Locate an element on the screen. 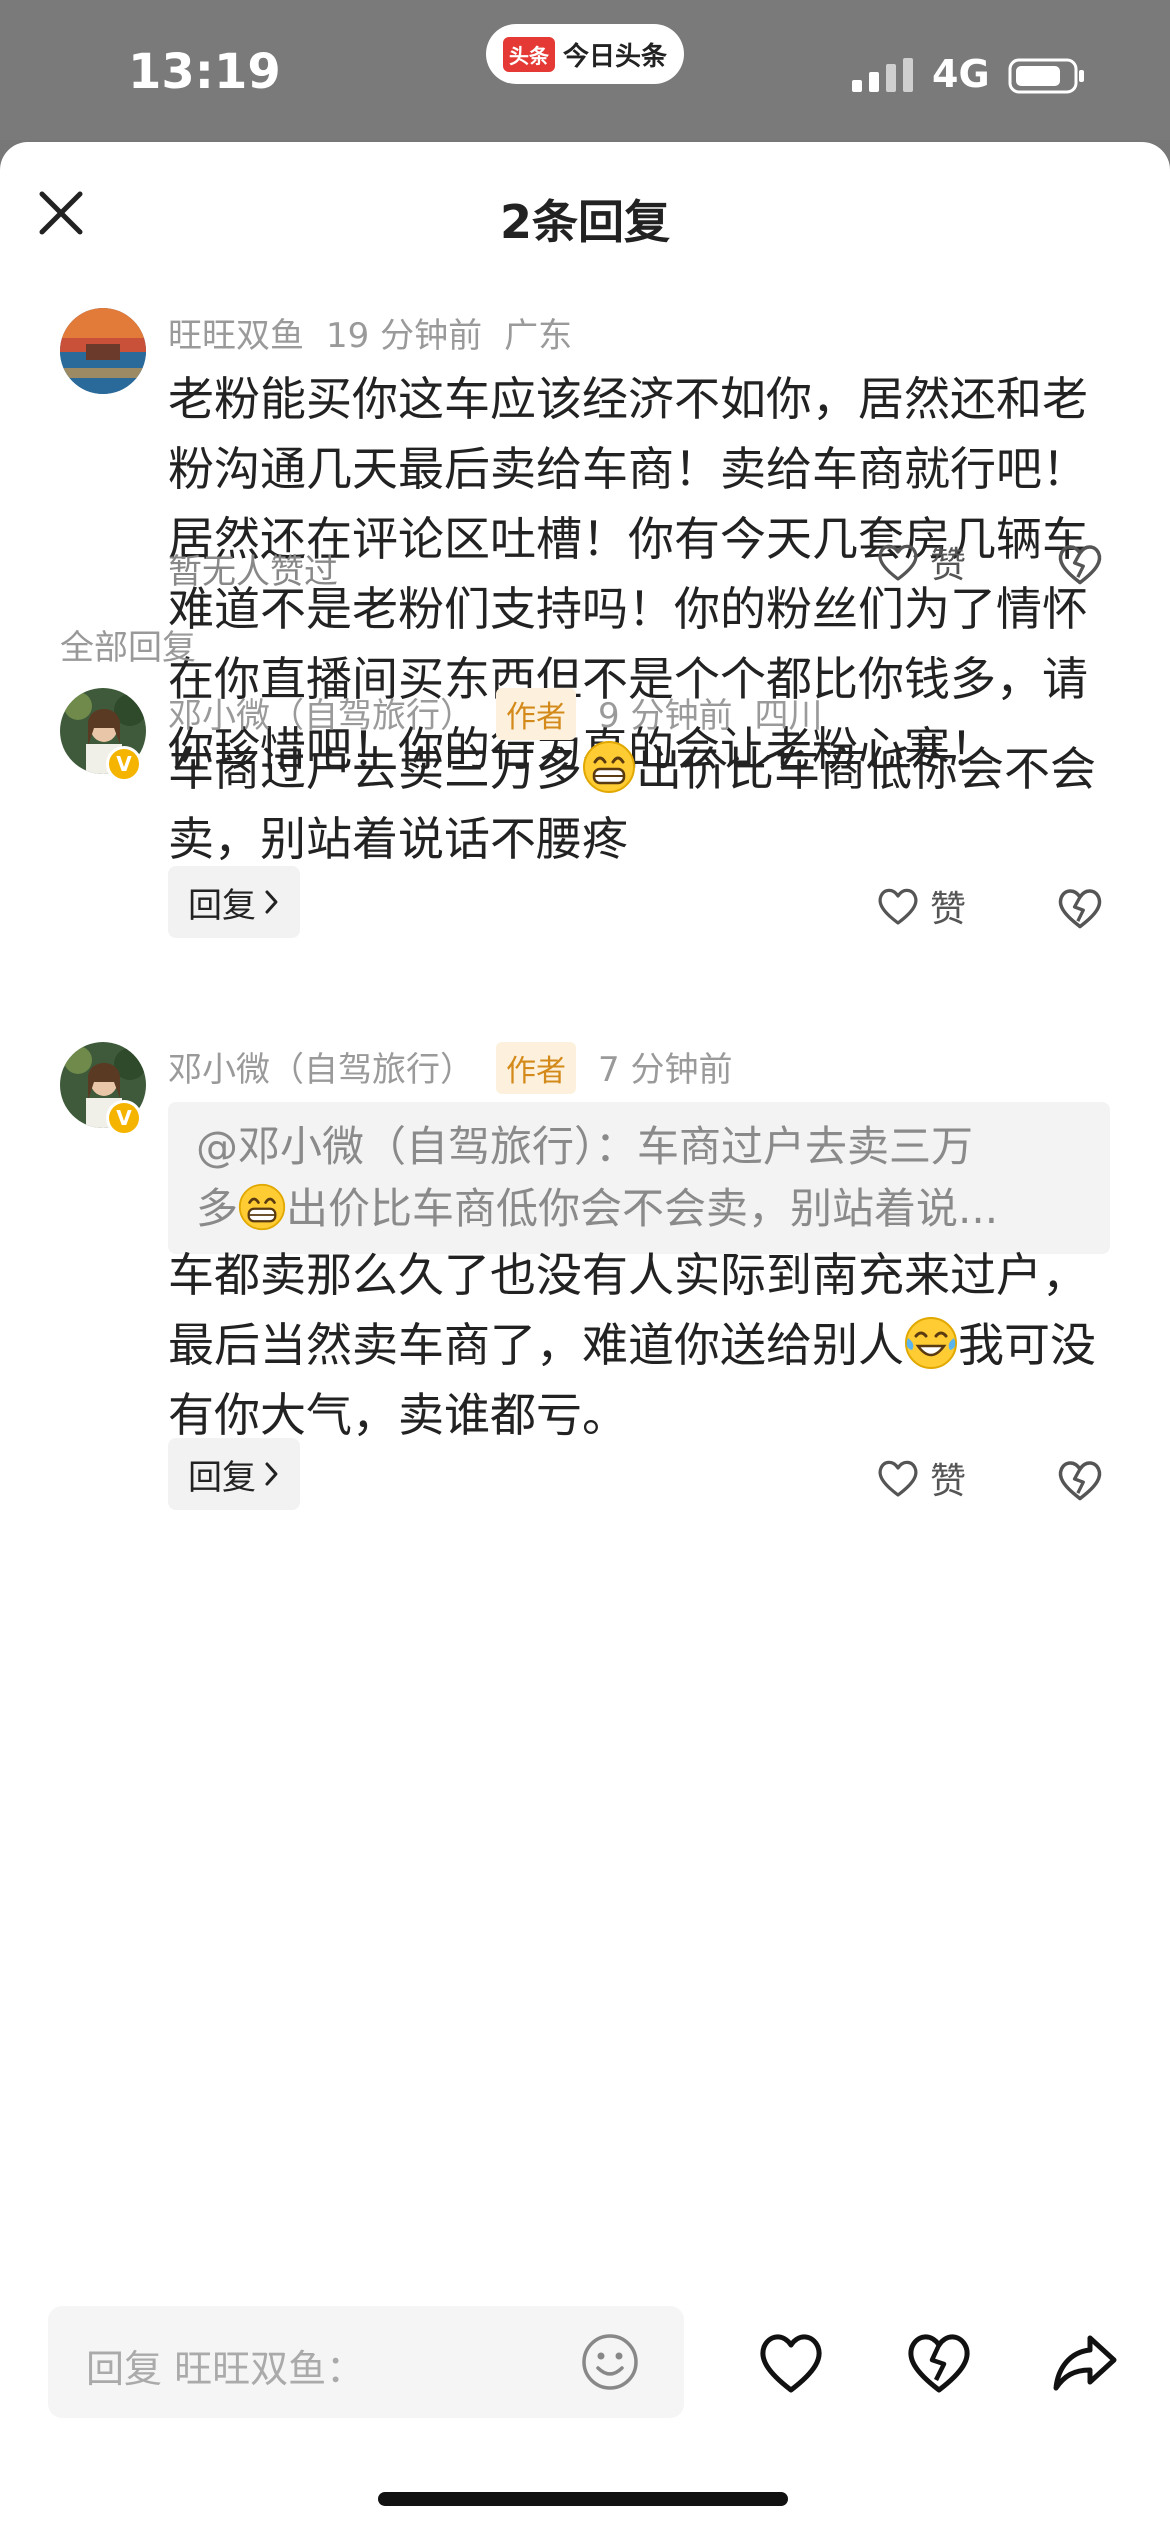  reply-meta: 邓小微（自驾旅行） 作者 9 分钟前 四川 is located at coordinates (506, 714).